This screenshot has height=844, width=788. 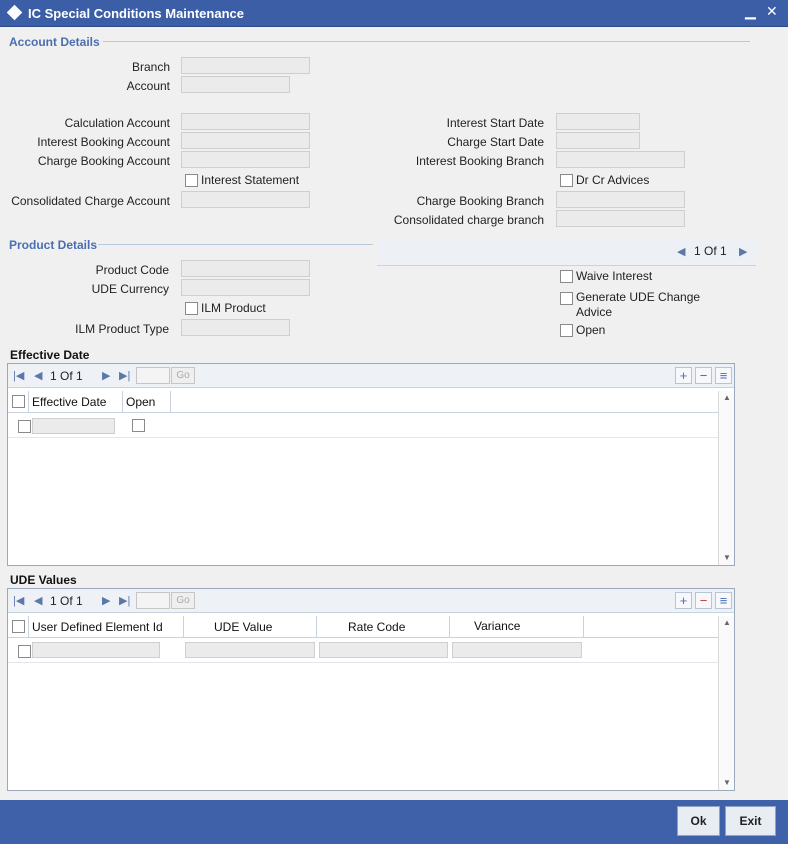 I want to click on dr-cr-advices-checkbox, so click(x=566, y=180).